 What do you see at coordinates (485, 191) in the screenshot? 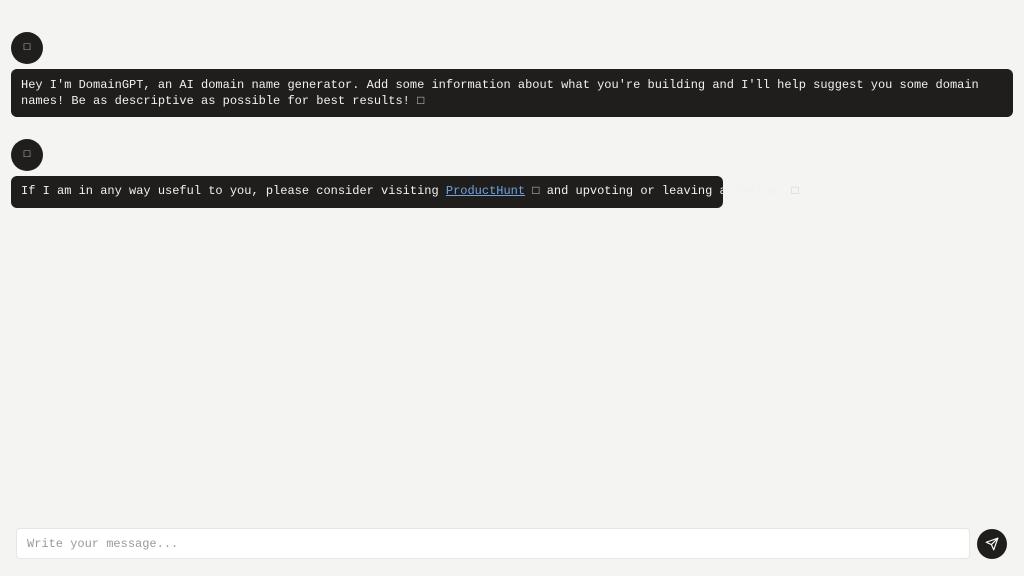
I see `producthunt-link: ProductHunt` at bounding box center [485, 191].